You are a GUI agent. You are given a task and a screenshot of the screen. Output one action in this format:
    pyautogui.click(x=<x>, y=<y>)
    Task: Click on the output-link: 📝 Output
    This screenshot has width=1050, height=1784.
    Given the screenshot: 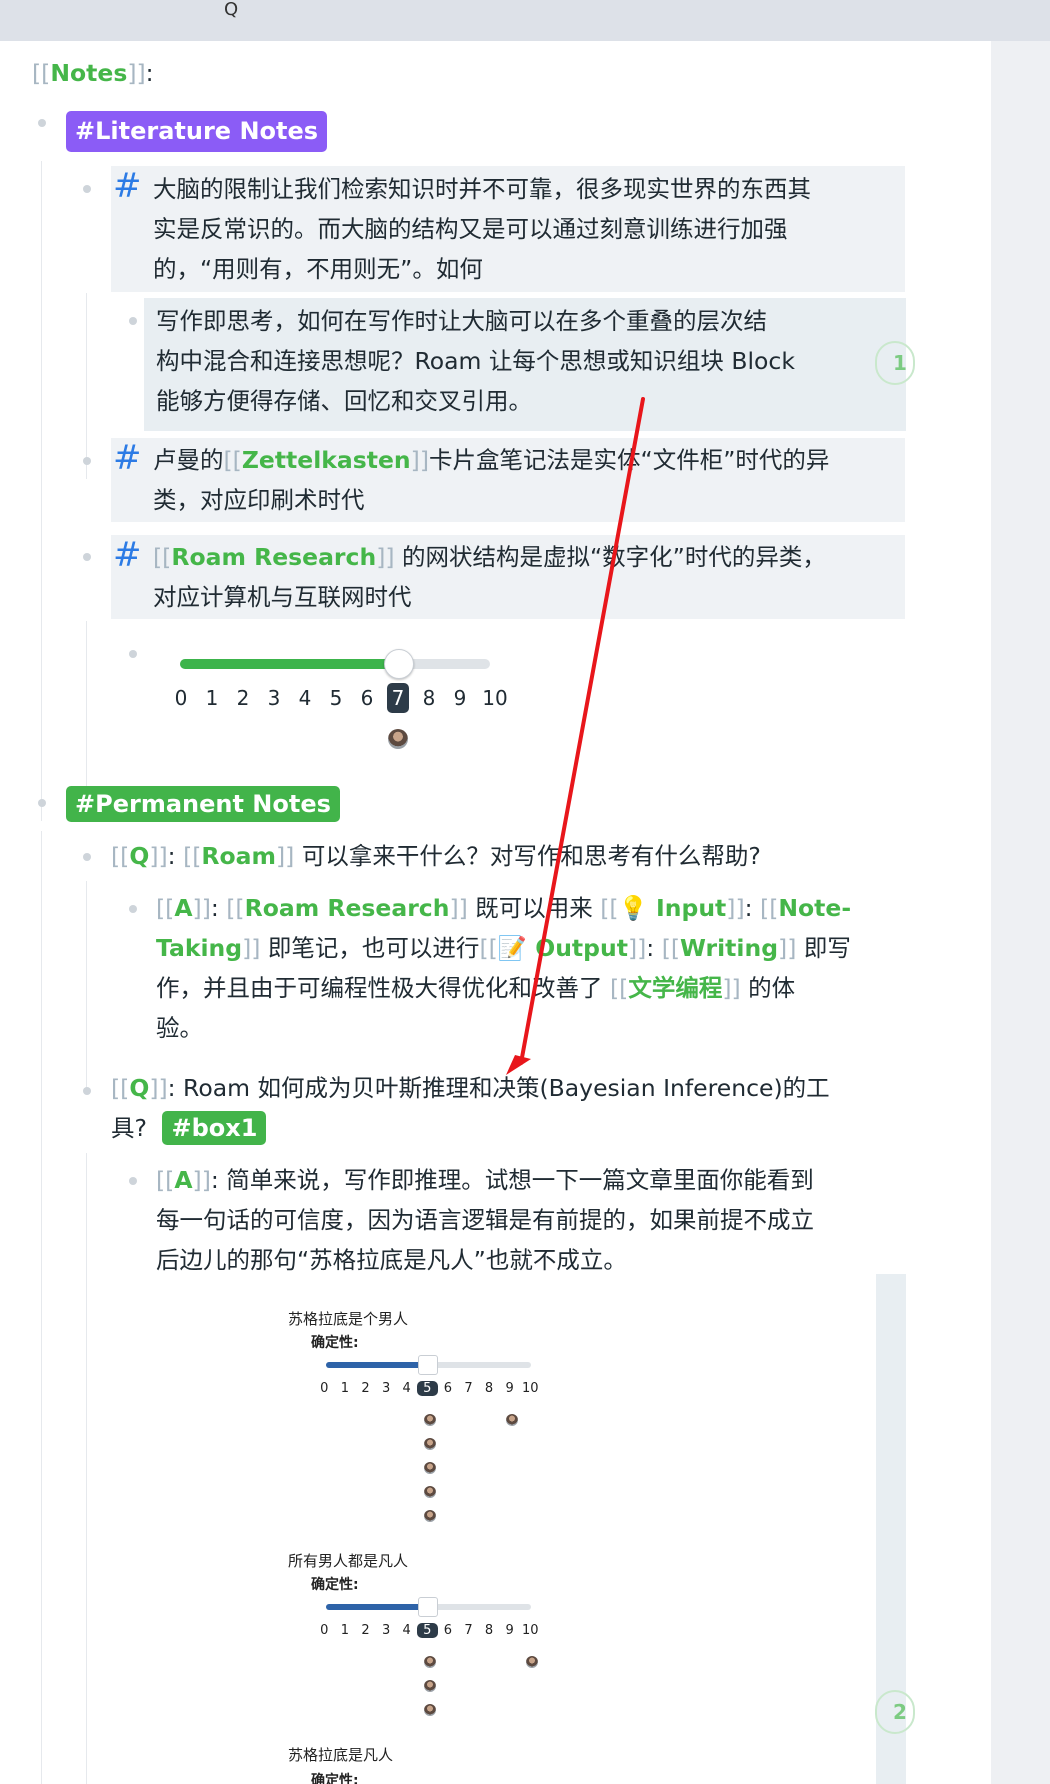 What is the action you would take?
    pyautogui.click(x=563, y=948)
    